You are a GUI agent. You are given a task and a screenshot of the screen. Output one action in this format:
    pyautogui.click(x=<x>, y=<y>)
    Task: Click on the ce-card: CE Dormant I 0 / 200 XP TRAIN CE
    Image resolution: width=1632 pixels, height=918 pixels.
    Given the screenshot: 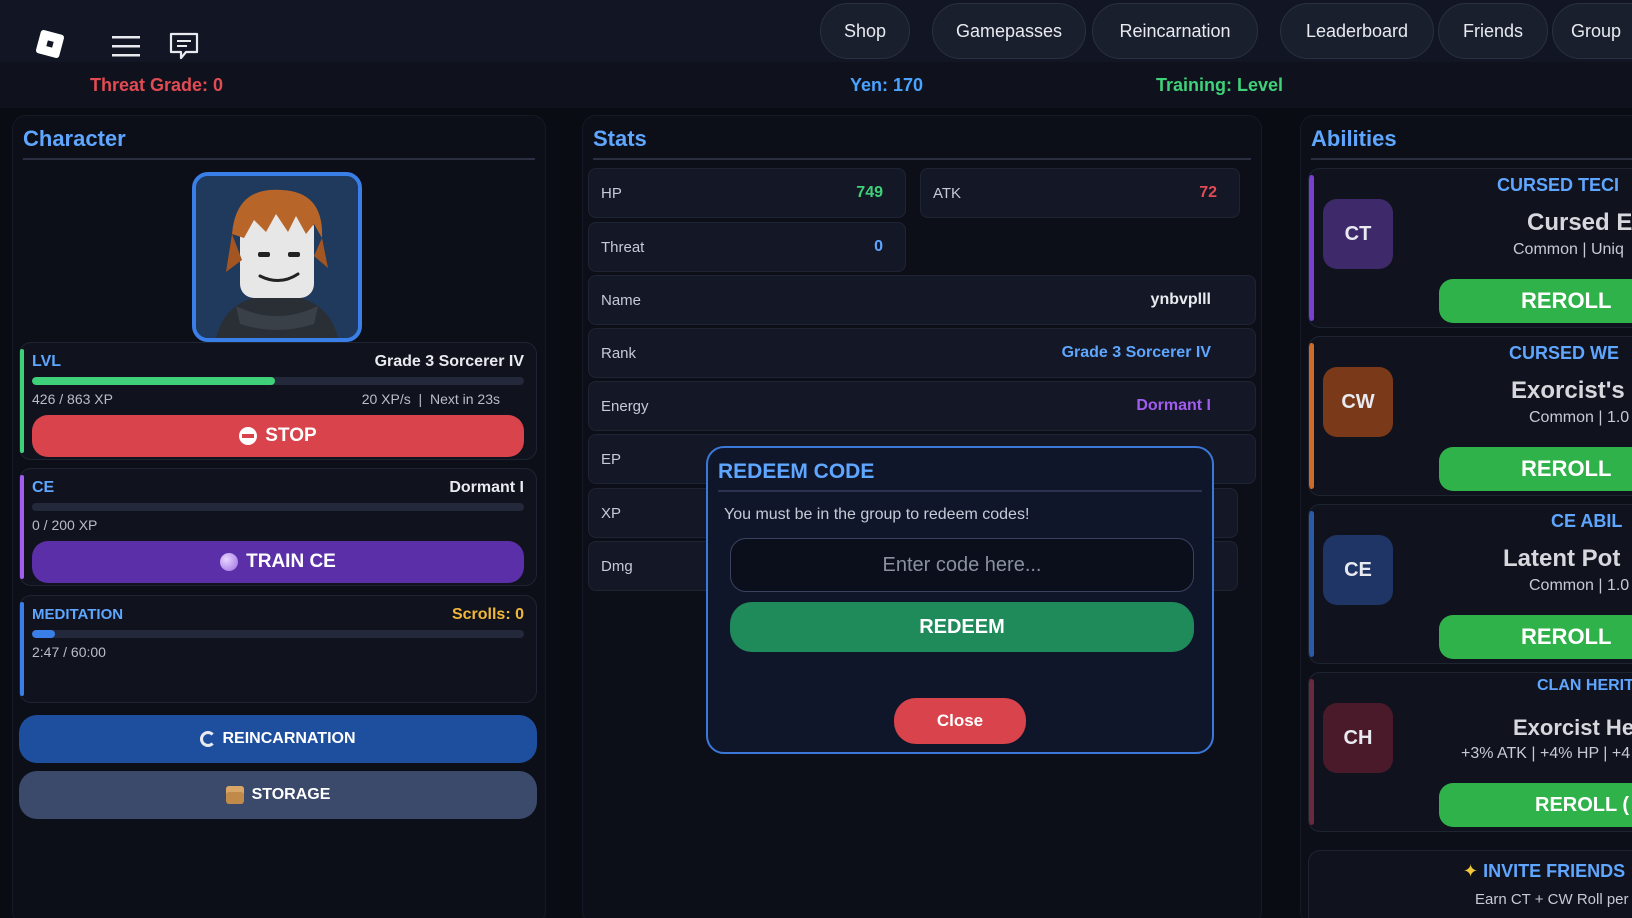 What is the action you would take?
    pyautogui.click(x=278, y=527)
    